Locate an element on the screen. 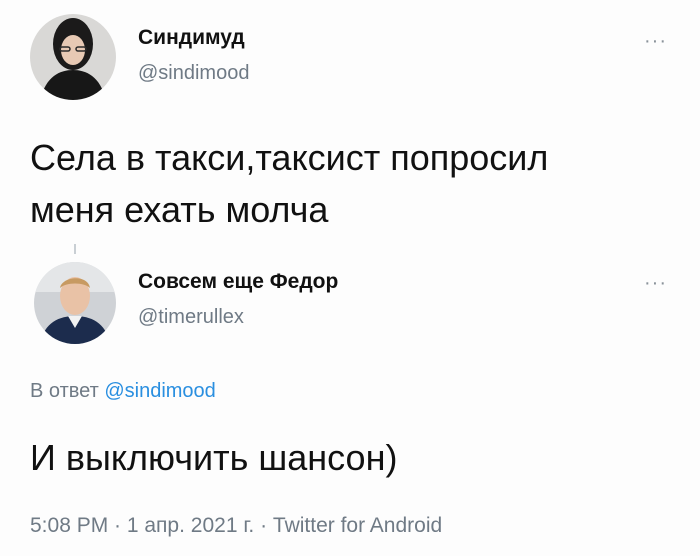 The height and width of the screenshot is (556, 700). thread-connector is located at coordinates (75, 249).